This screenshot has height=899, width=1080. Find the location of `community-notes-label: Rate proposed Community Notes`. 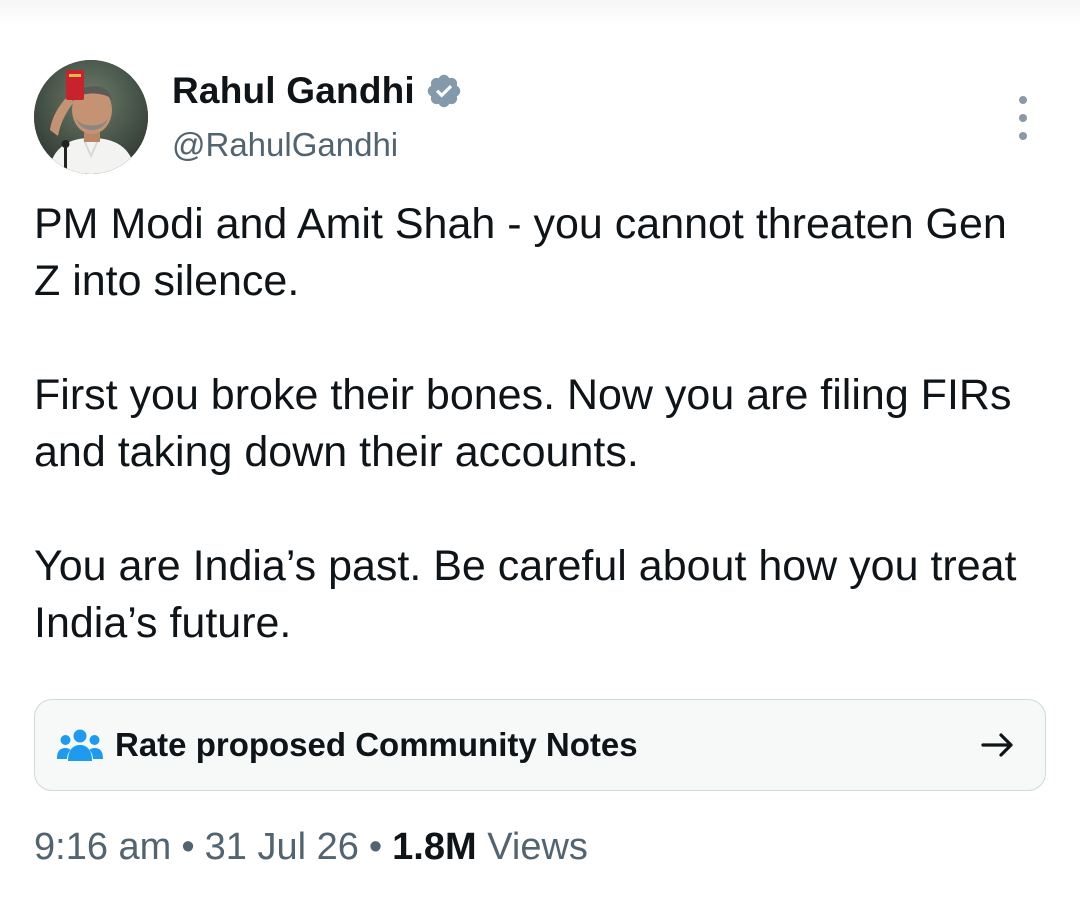

community-notes-label: Rate proposed Community Notes is located at coordinates (376, 744).